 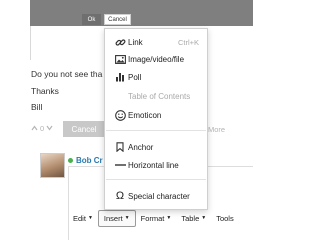 What do you see at coordinates (67, 74) in the screenshot?
I see `message-line: Do you not see tha` at bounding box center [67, 74].